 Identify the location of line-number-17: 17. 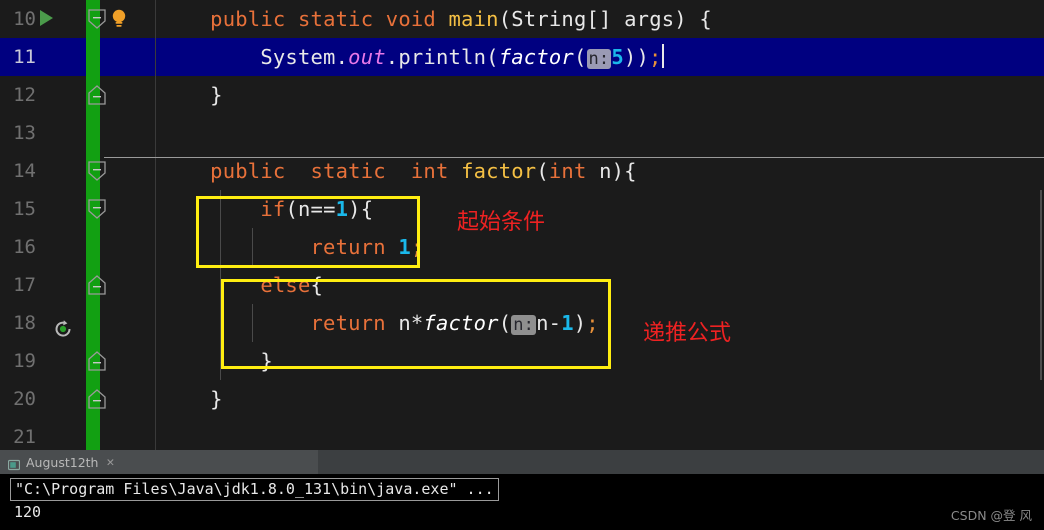
(24, 285).